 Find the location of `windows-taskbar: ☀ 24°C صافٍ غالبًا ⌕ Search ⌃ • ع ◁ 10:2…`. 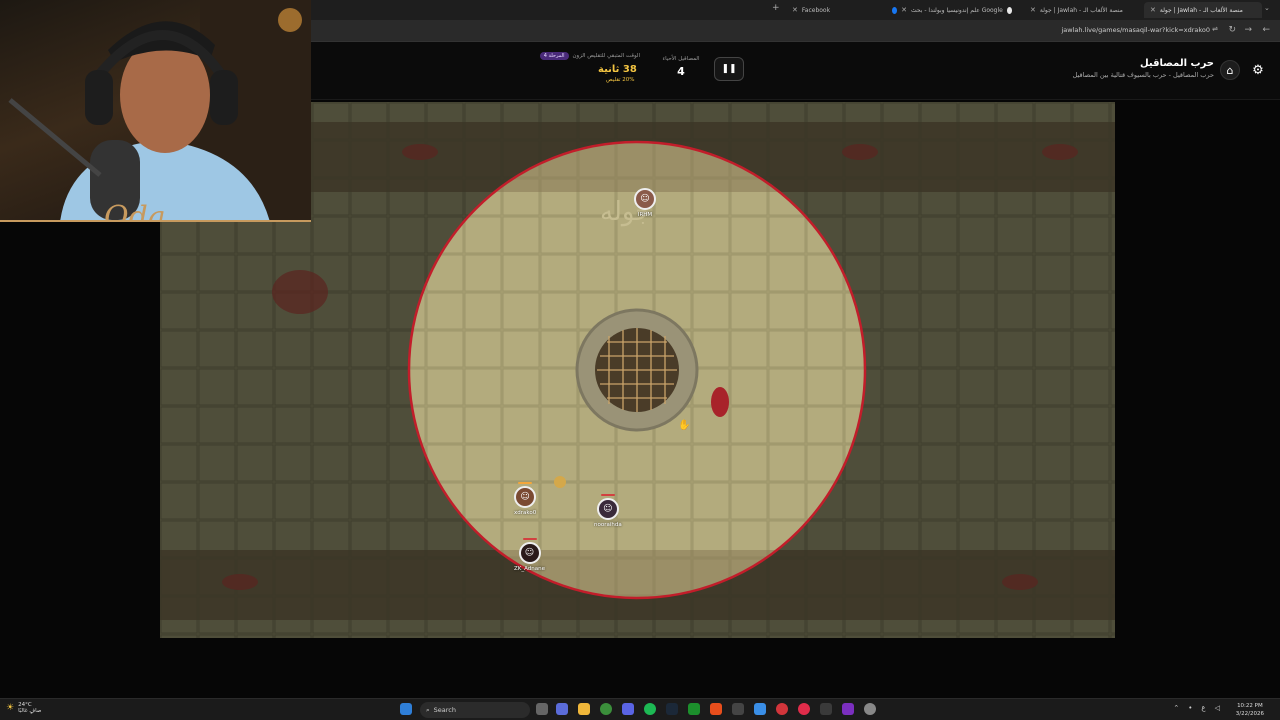

windows-taskbar: ☀ 24°C صافٍ غالبًا ⌕ Search ⌃ • ع ◁ 10:2… is located at coordinates (640, 709).